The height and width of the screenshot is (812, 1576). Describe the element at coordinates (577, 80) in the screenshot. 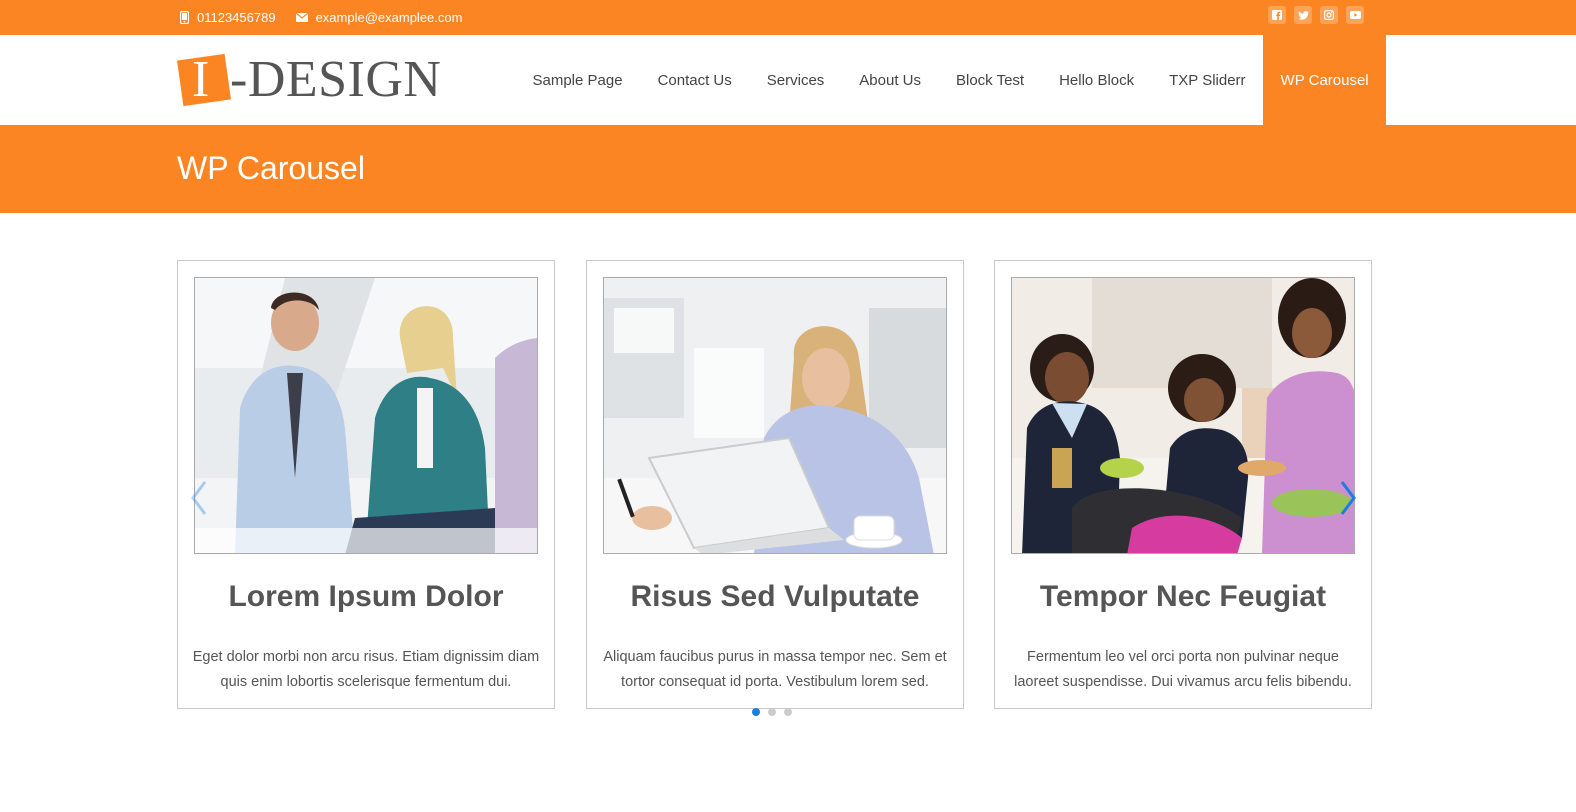

I see `nav-item-sample-page: Sample Page` at that location.